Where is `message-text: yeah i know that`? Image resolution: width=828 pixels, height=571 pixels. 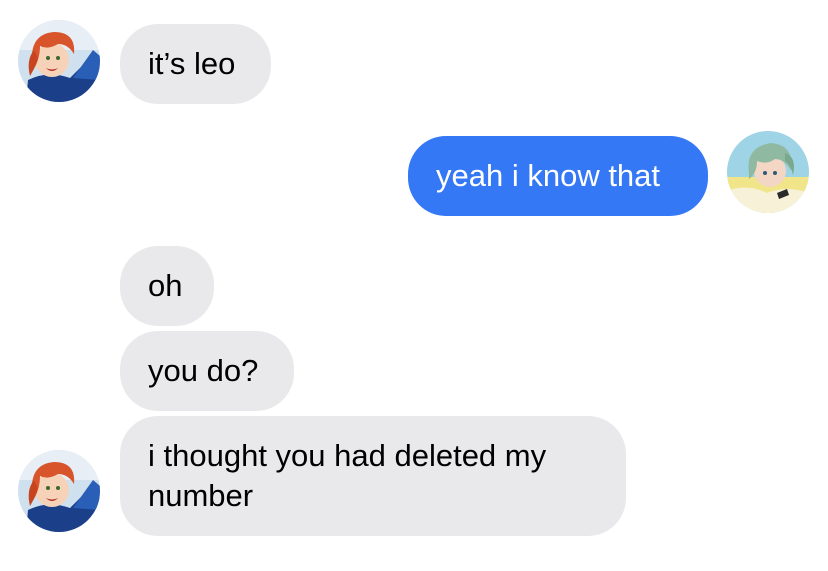 message-text: yeah i know that is located at coordinates (548, 175).